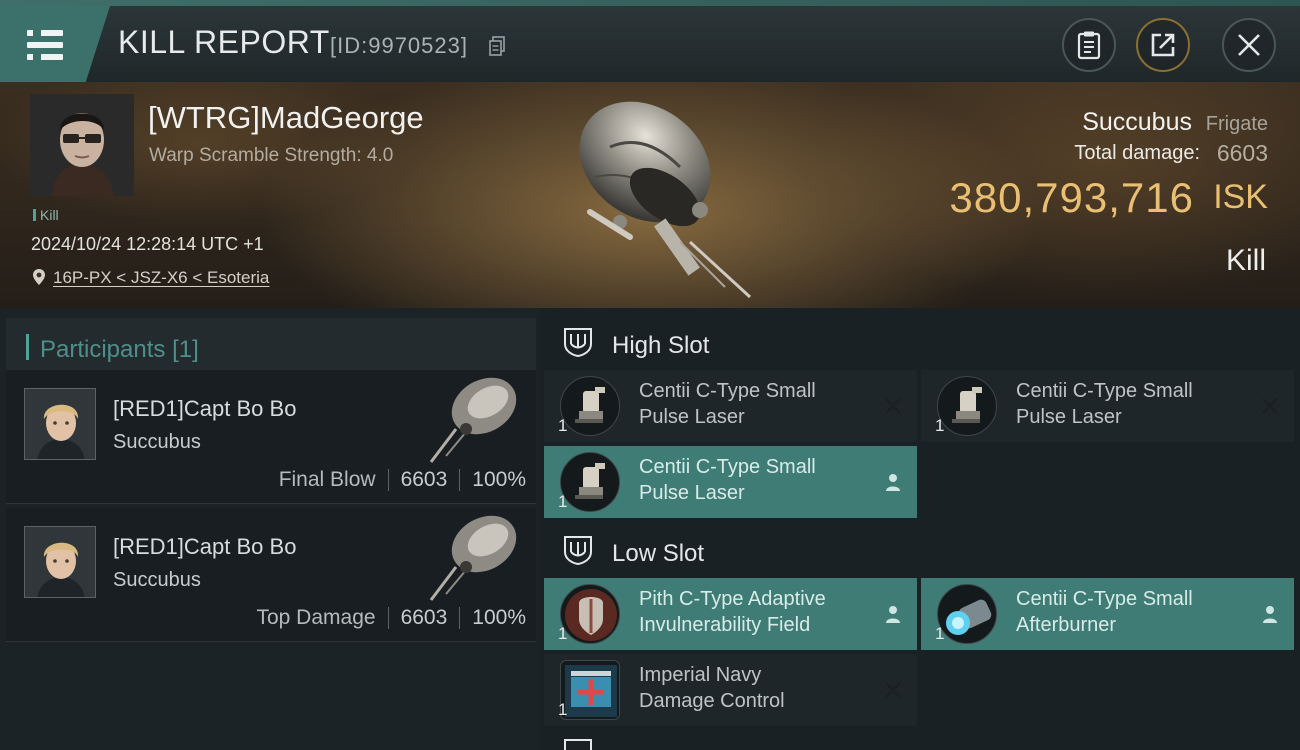 The width and height of the screenshot is (1300, 750). Describe the element at coordinates (590, 690) in the screenshot. I see `damage-control-icon` at that location.